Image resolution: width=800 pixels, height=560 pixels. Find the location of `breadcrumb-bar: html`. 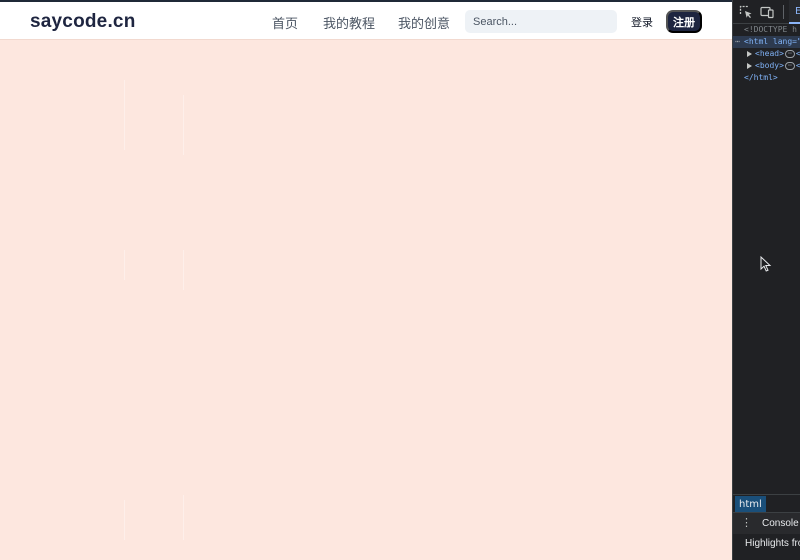

breadcrumb-bar: html is located at coordinates (766, 503).